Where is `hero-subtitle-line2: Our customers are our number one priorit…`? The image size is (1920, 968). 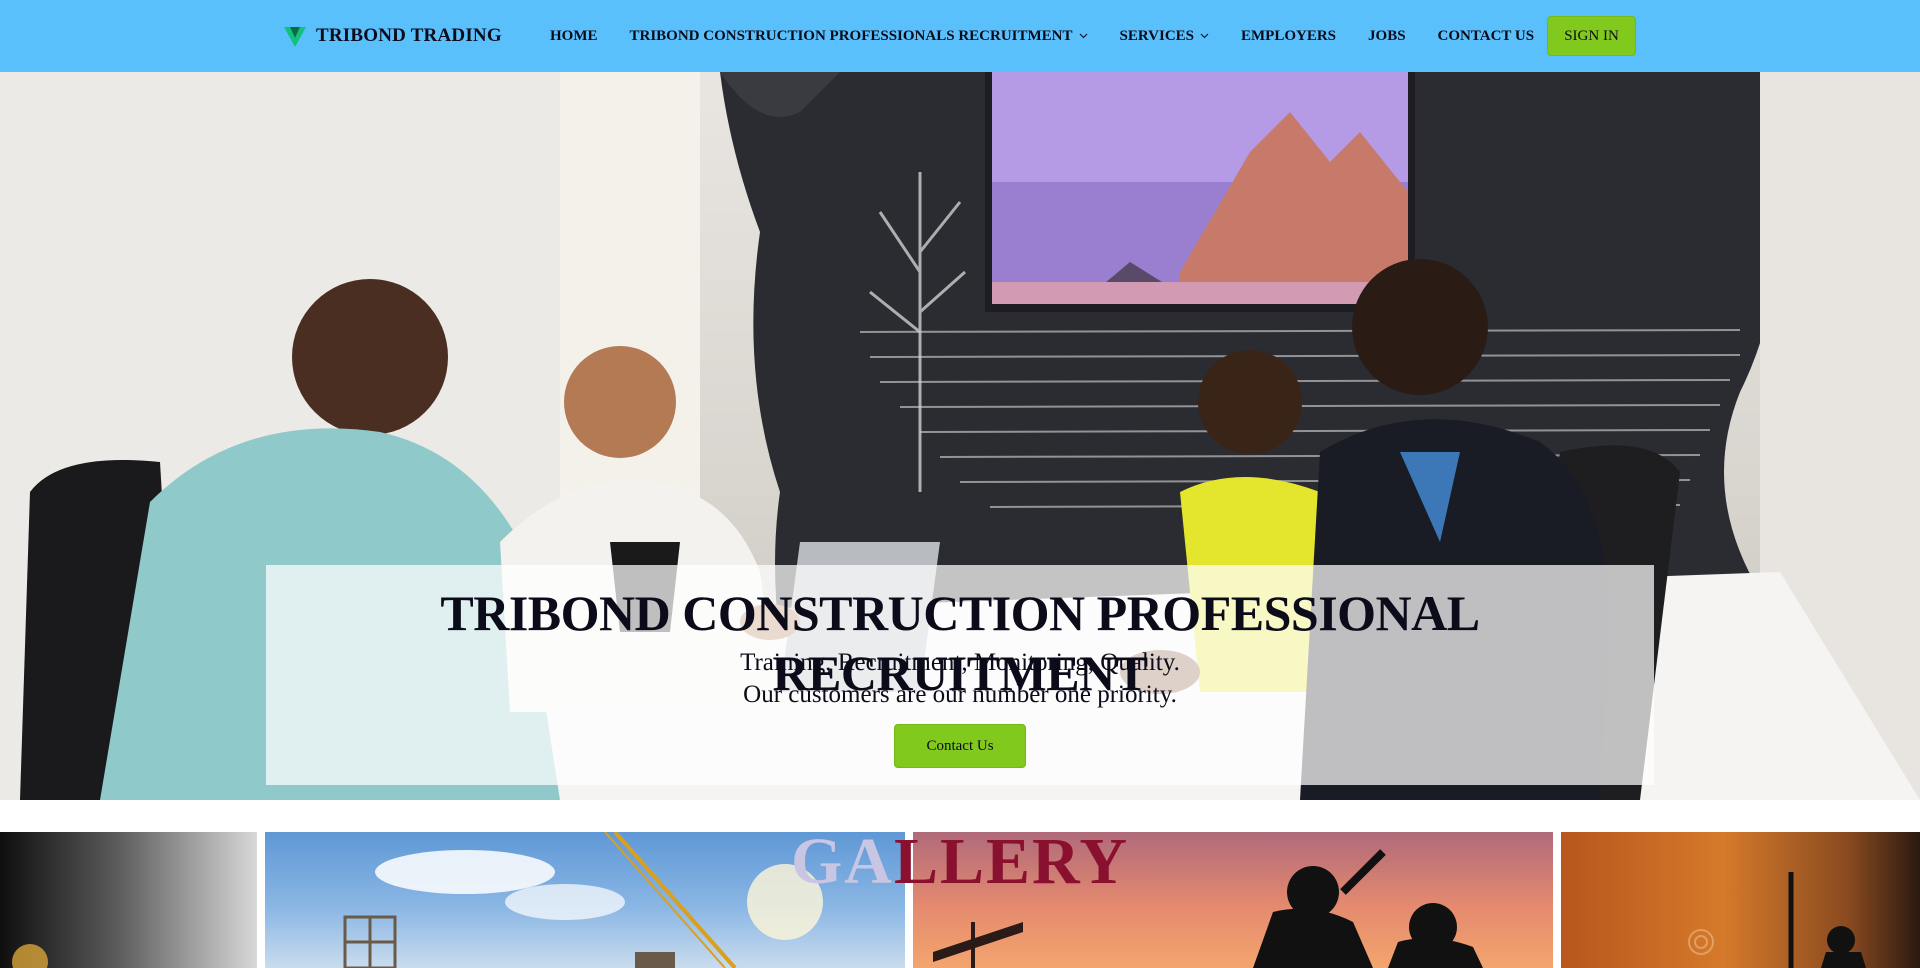
hero-subtitle-line2: Our customers are our number one priorit… is located at coordinates (960, 694).